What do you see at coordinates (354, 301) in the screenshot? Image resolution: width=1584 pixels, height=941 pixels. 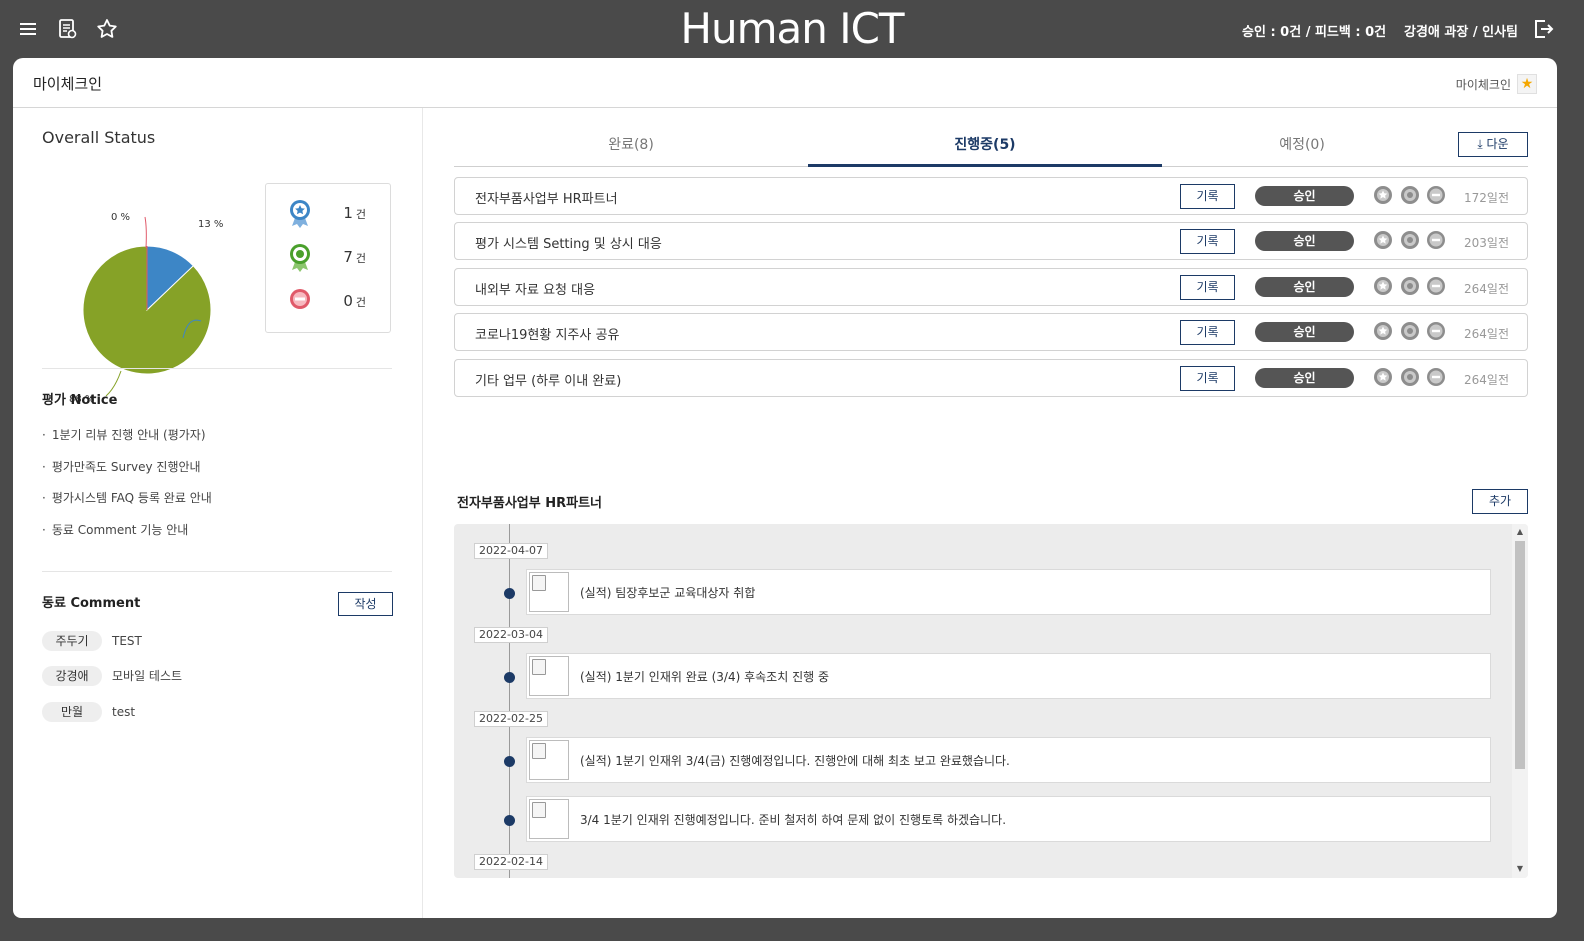 I see `stat-count-red: 0건` at bounding box center [354, 301].